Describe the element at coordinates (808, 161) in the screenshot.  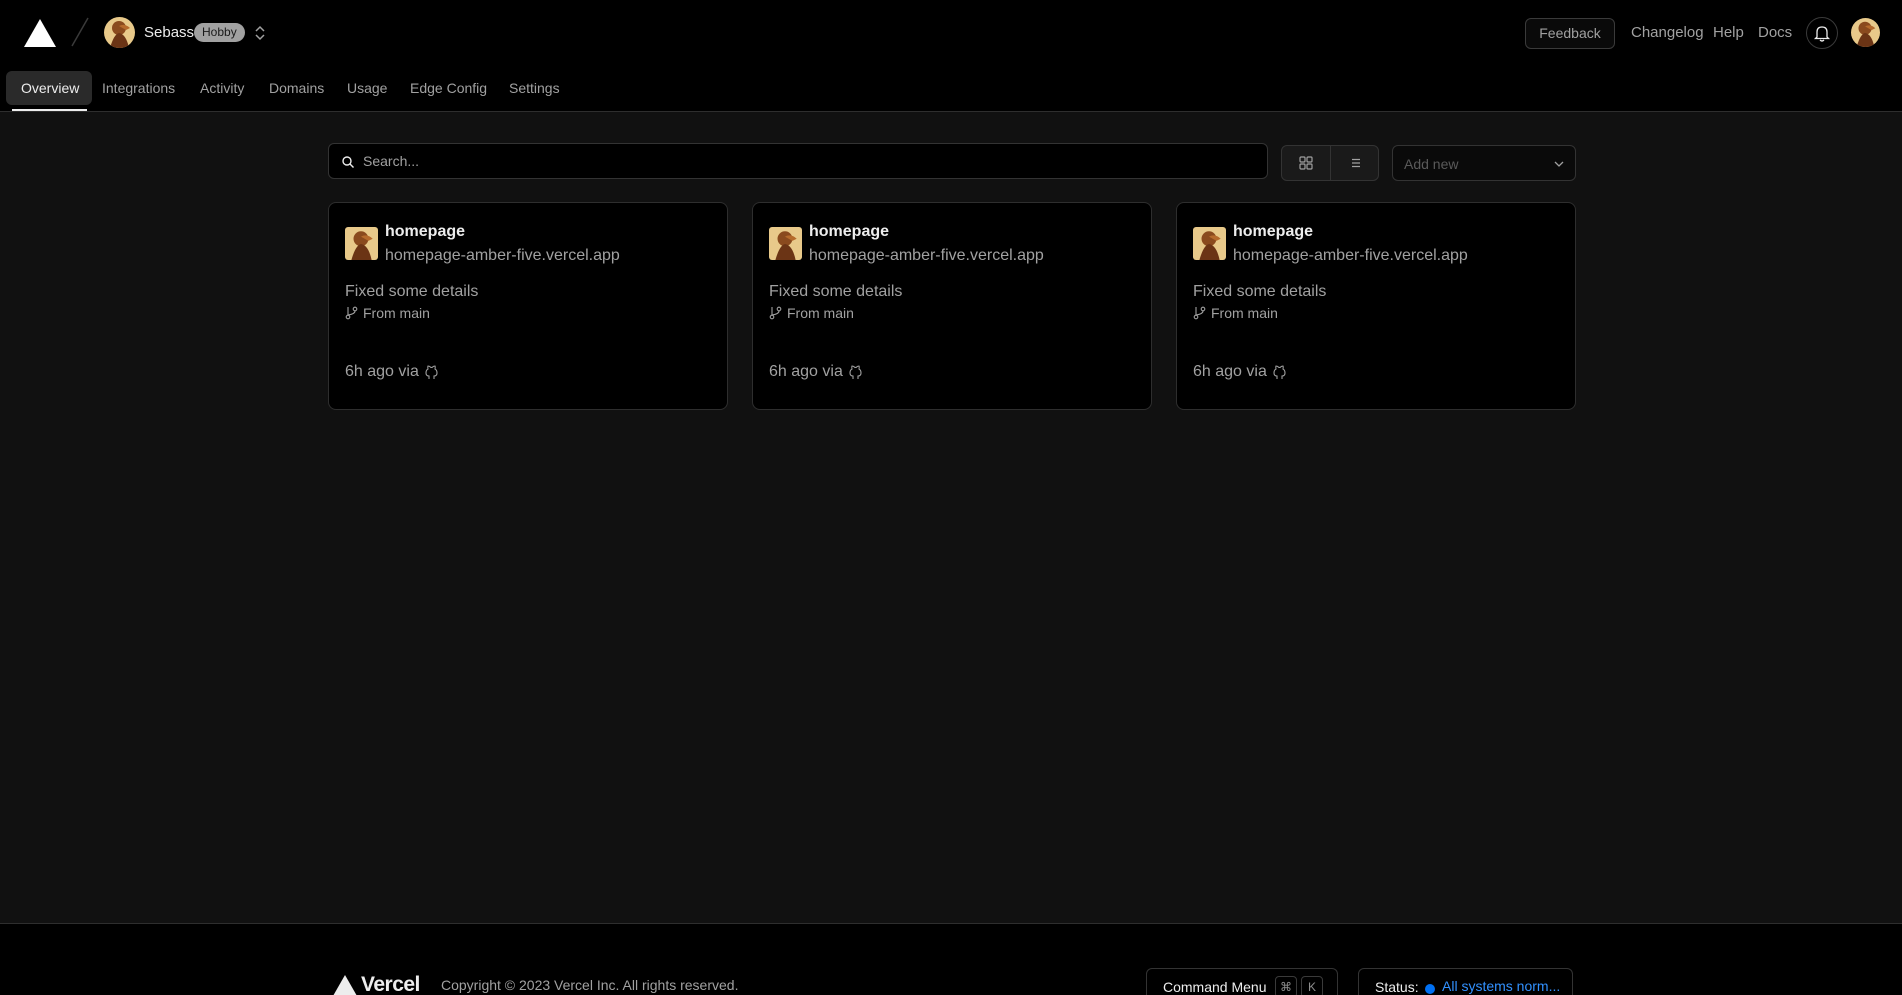
I see `search-input` at that location.